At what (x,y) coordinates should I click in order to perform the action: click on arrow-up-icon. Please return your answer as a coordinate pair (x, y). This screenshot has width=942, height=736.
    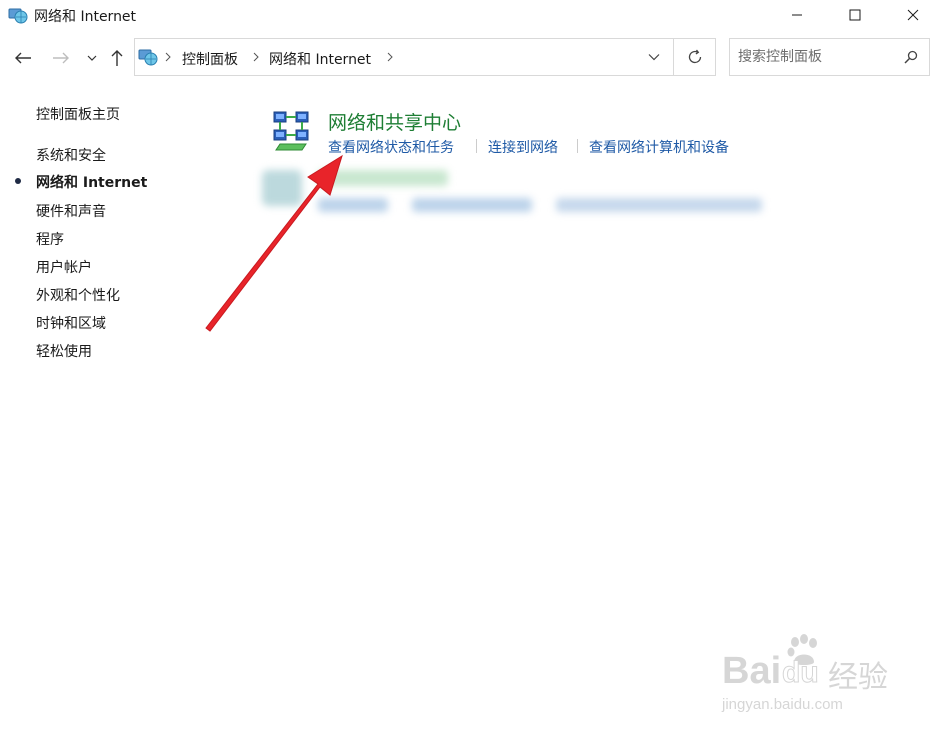
    Looking at the image, I should click on (117, 58).